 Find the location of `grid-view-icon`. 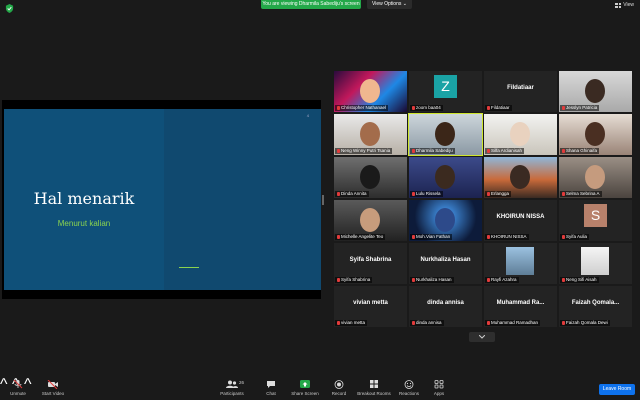

grid-view-icon is located at coordinates (618, 5).